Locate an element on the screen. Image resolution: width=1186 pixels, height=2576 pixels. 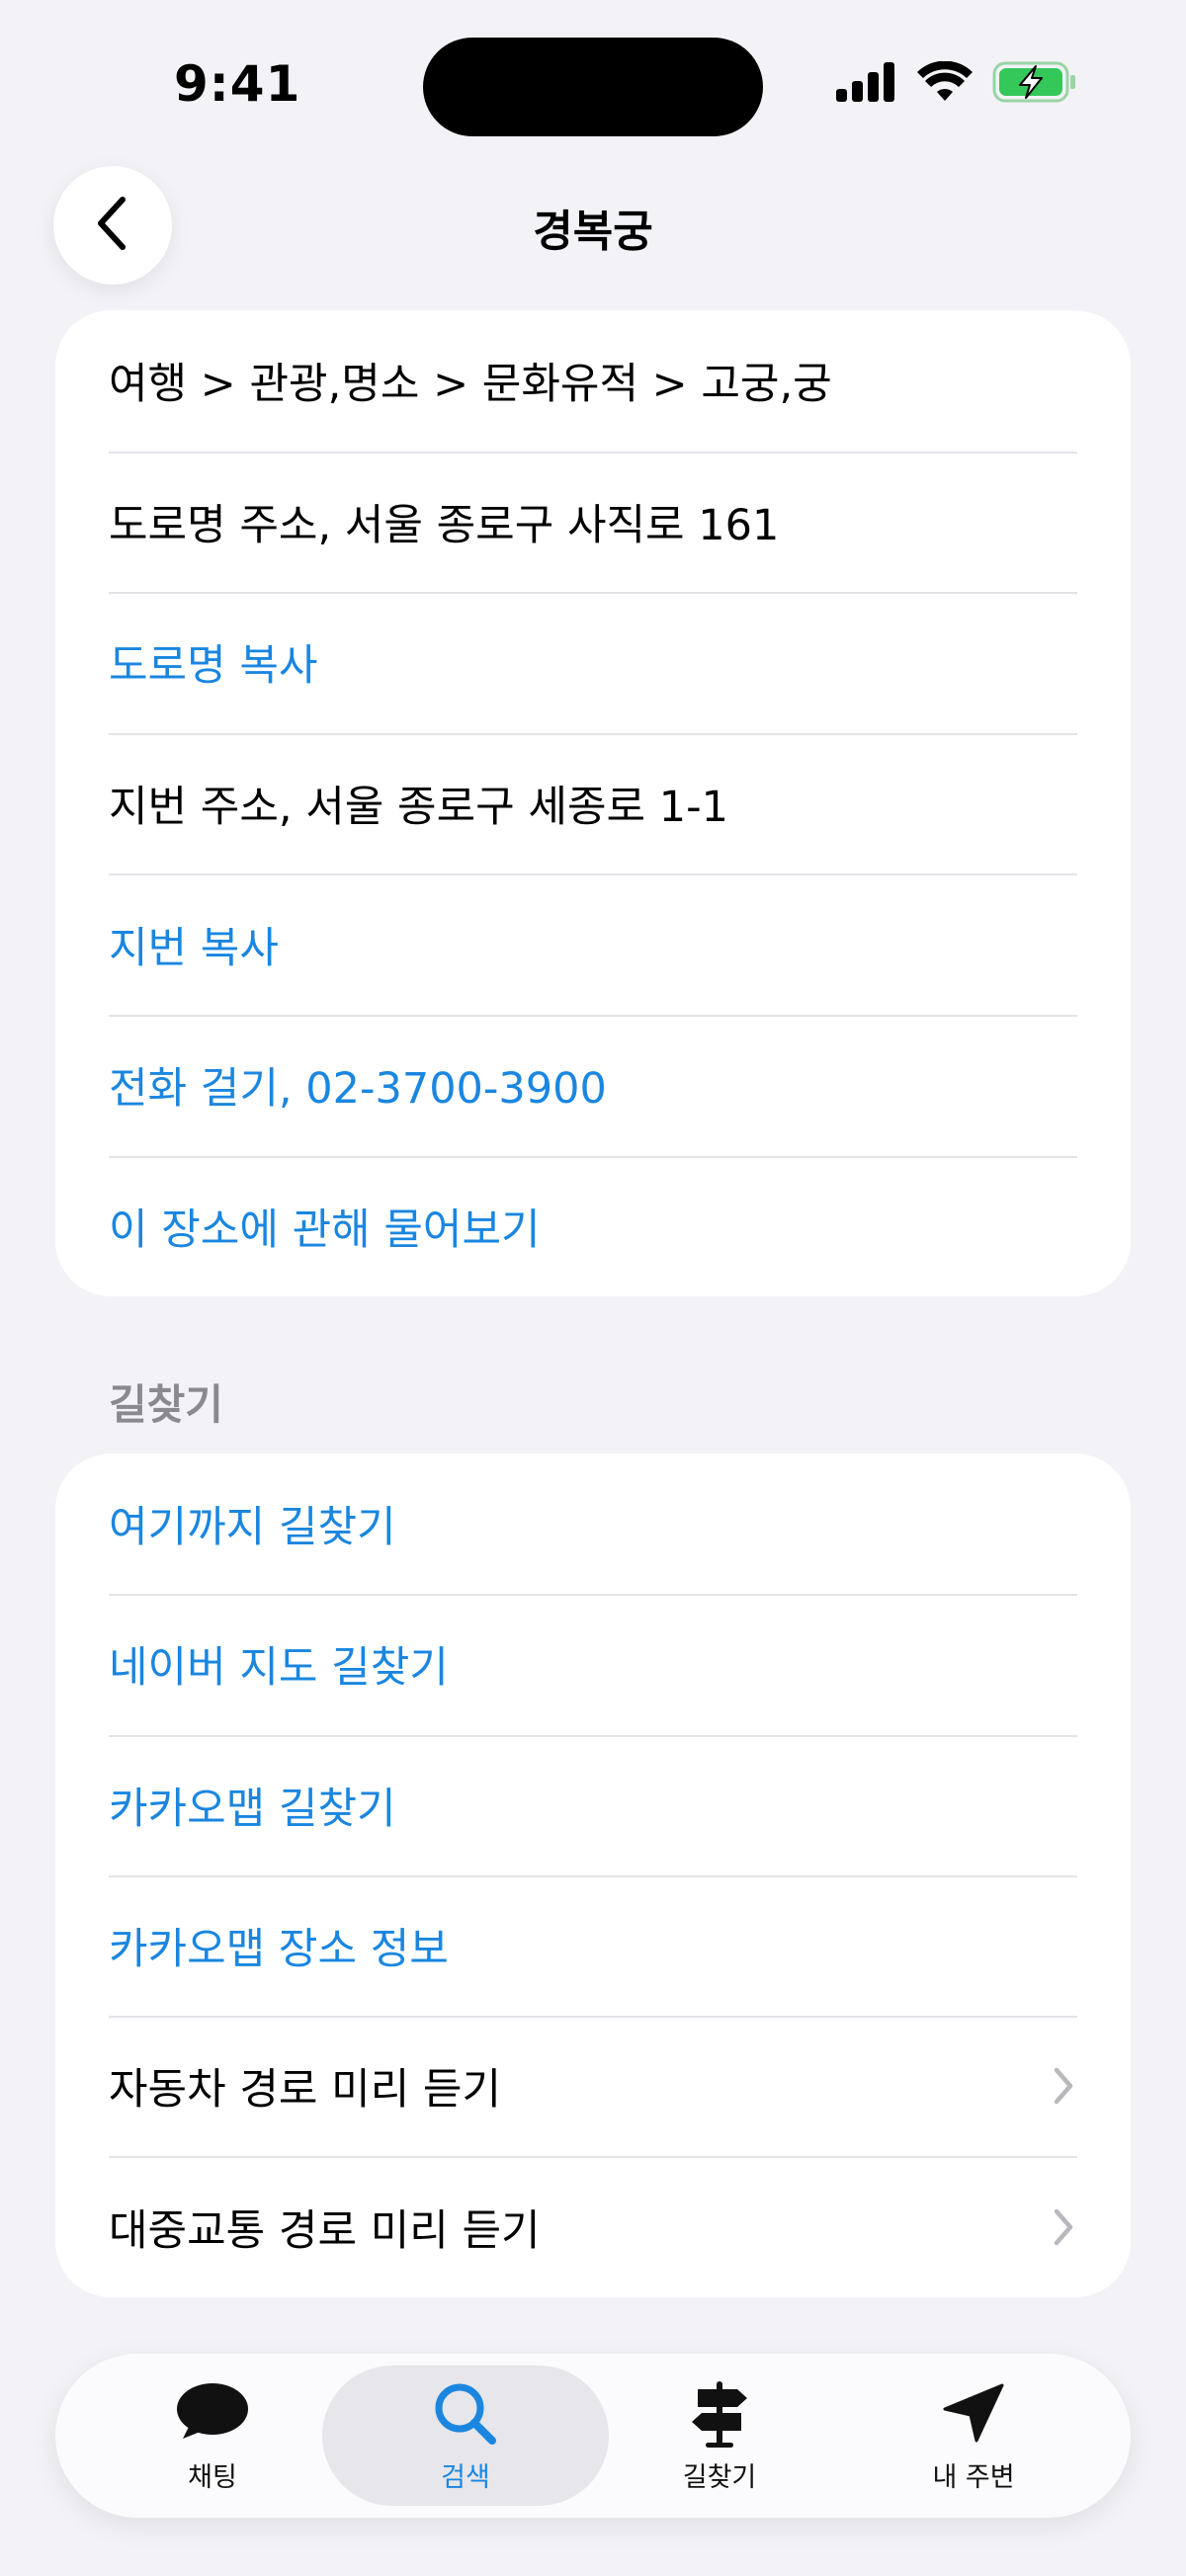
lot-address-row: 지번 주소, 서울 종로구 세종로 1-1 is located at coordinates (593, 803).